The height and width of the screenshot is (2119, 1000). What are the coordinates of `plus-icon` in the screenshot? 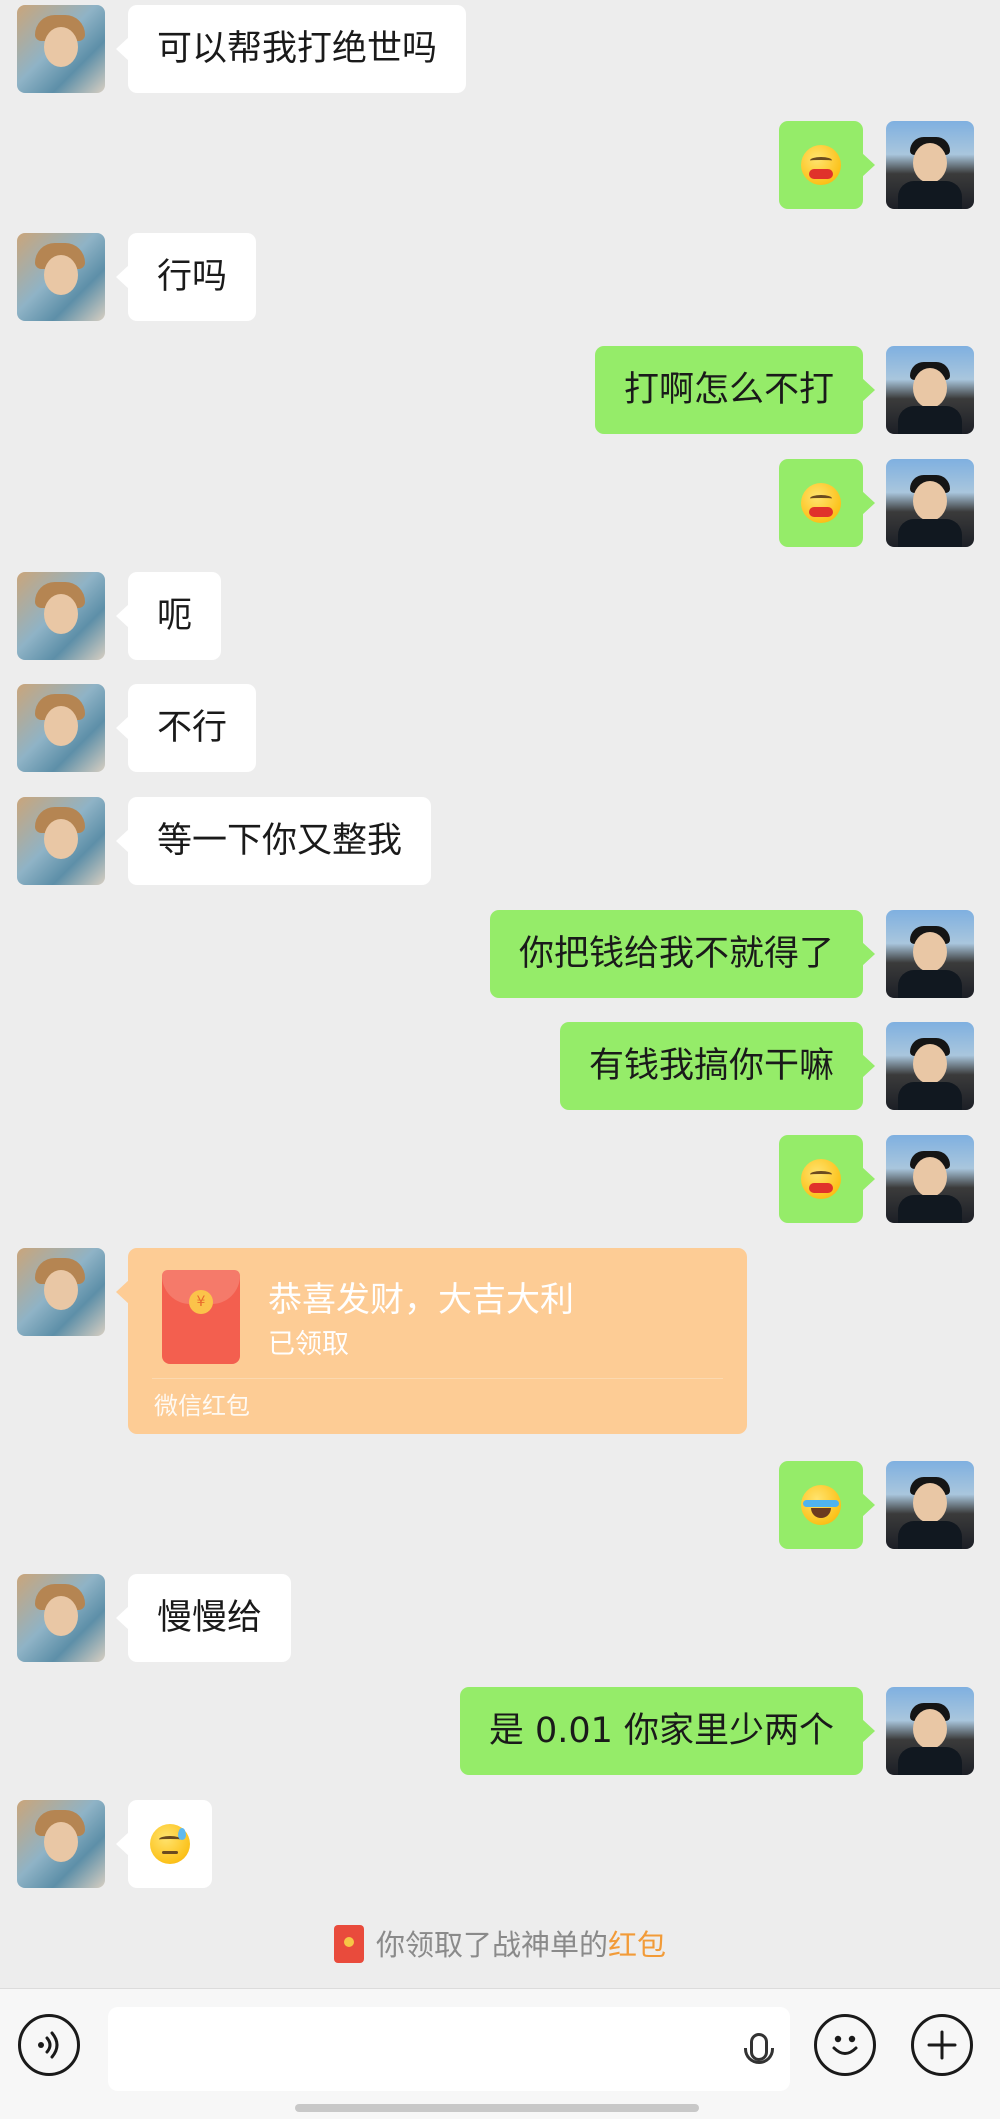 It's located at (942, 2045).